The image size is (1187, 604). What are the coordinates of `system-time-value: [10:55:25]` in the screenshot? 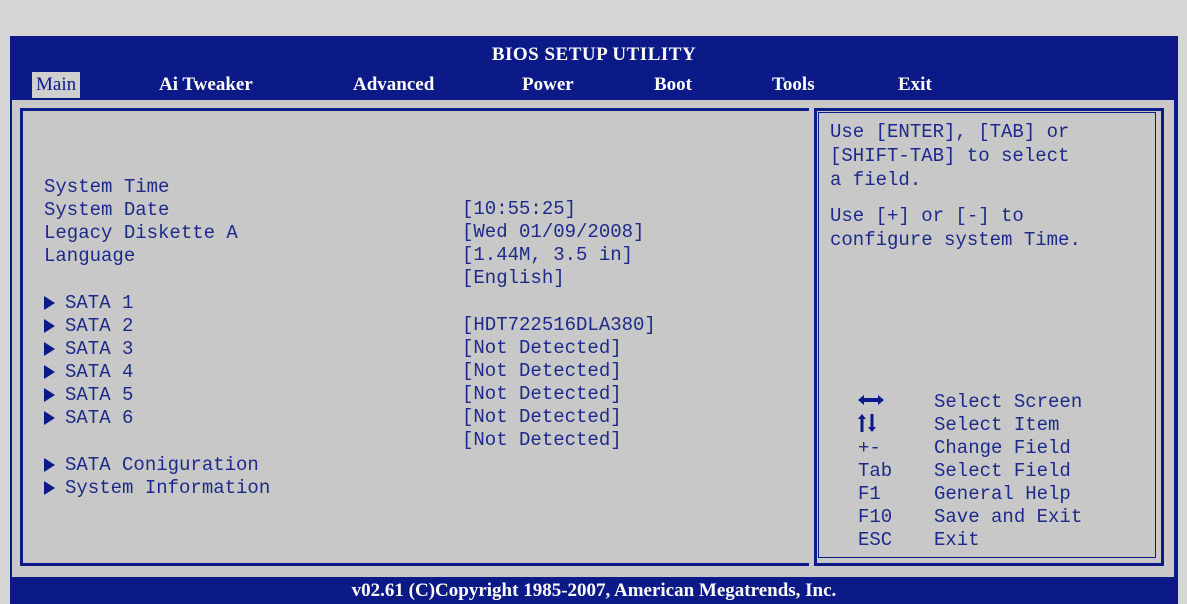 It's located at (519, 209).